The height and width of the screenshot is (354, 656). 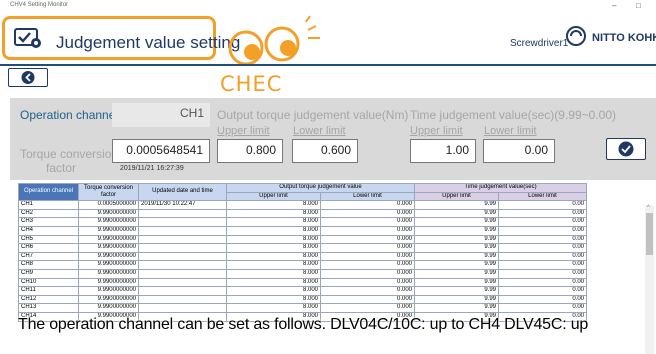 I want to click on header-torque-lower: Lower limit, so click(x=367, y=196).